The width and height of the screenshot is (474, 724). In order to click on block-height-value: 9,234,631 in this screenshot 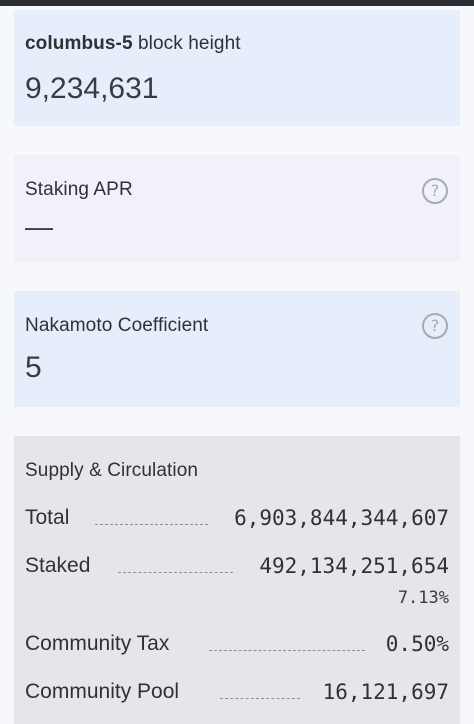, I will do `click(92, 88)`.